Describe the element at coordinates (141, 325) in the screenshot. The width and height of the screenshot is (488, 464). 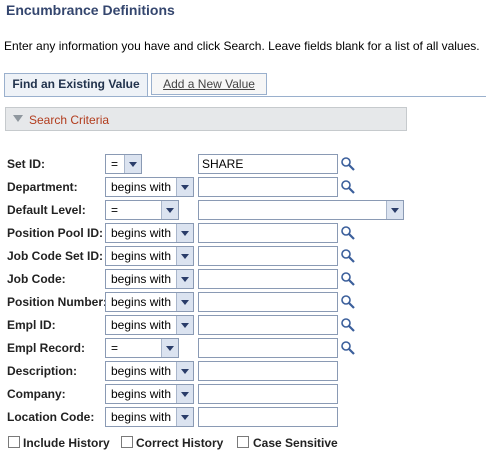
I see `empl-id-operator-value: begins with` at that location.